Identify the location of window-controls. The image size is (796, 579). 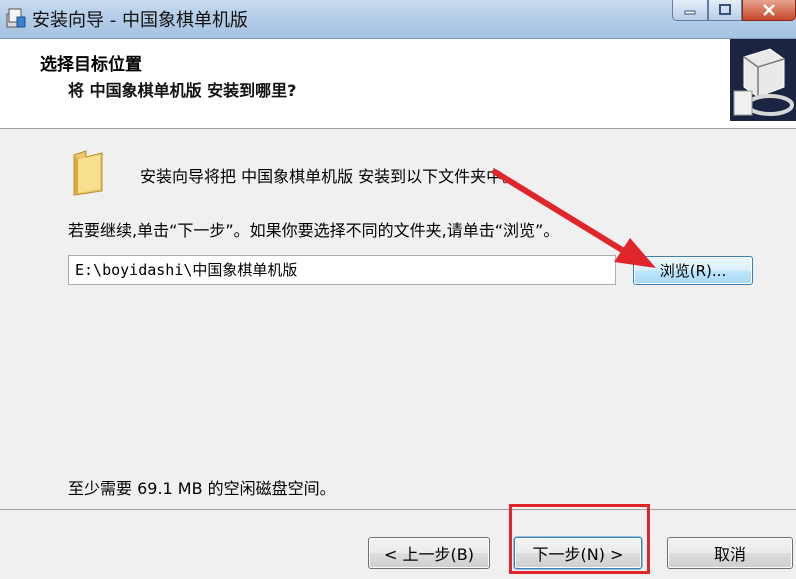
(734, 11).